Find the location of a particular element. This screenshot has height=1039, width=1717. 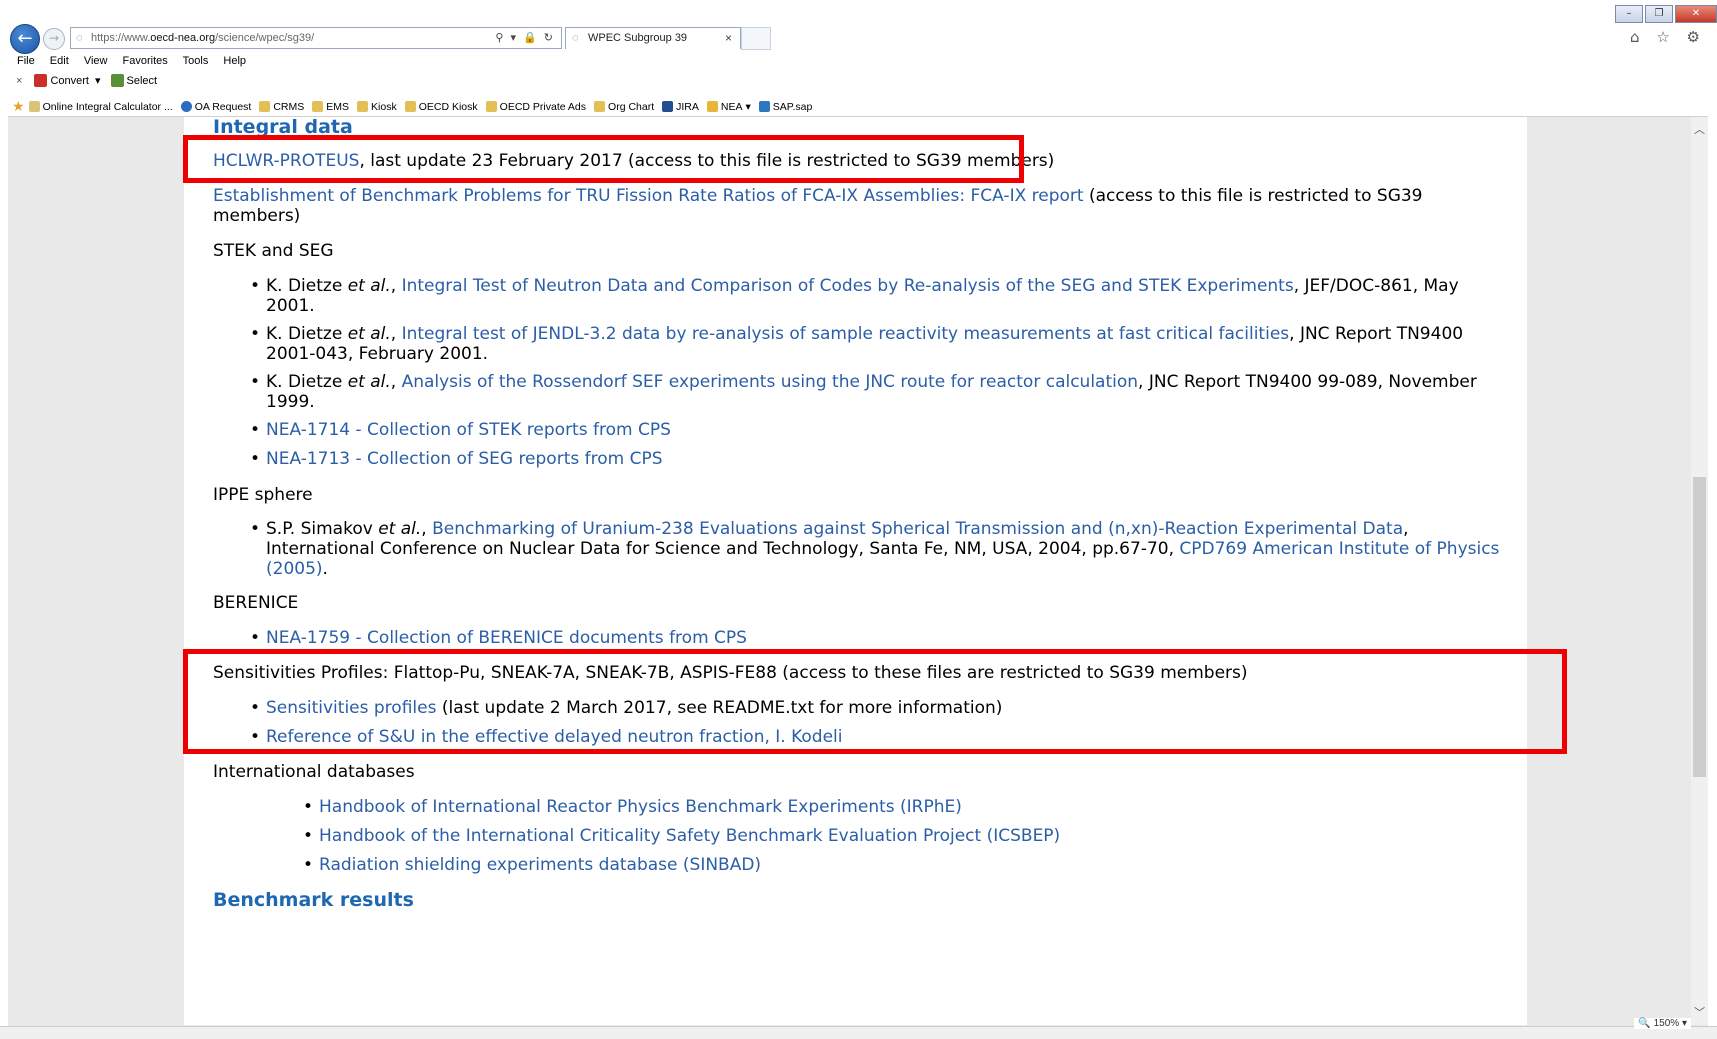

fav-ems: EMS is located at coordinates (330, 107).